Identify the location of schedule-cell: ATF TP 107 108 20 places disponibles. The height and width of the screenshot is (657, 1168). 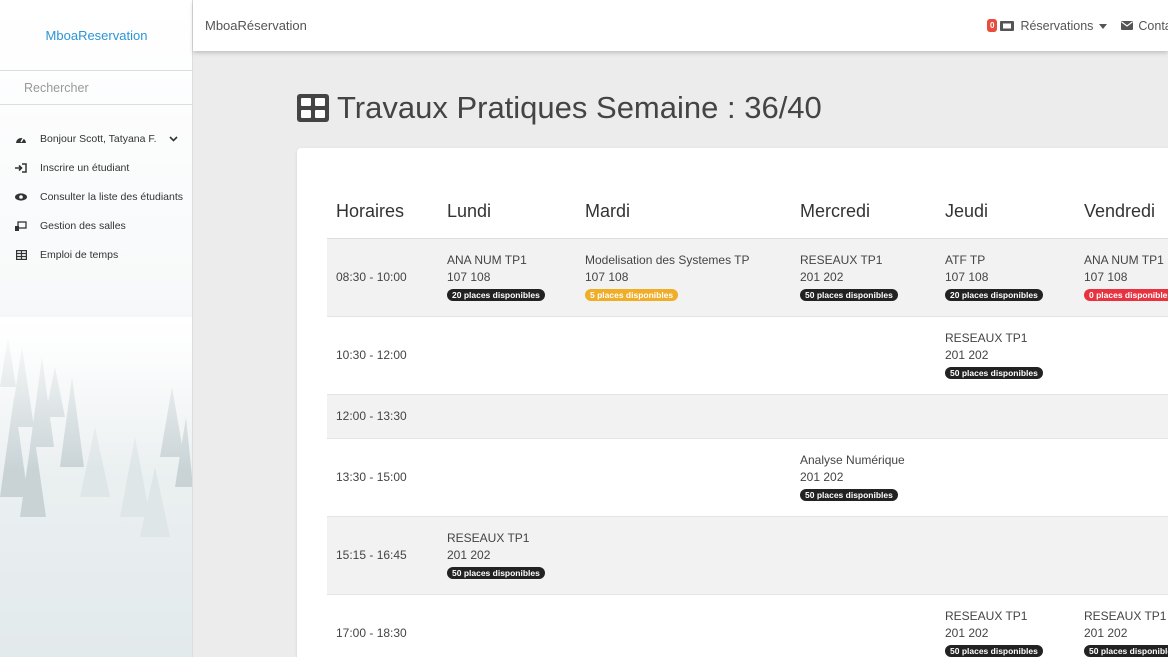
(1005, 276).